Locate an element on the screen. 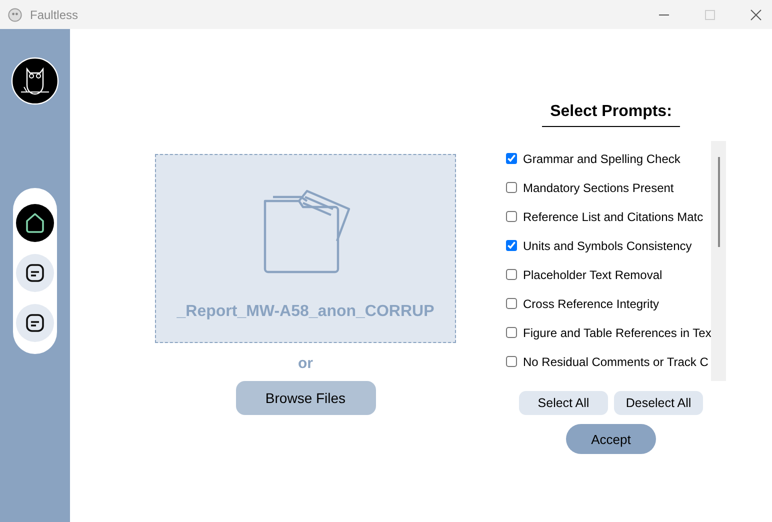  prompt-label: Mandatory Sections Present is located at coordinates (598, 187).